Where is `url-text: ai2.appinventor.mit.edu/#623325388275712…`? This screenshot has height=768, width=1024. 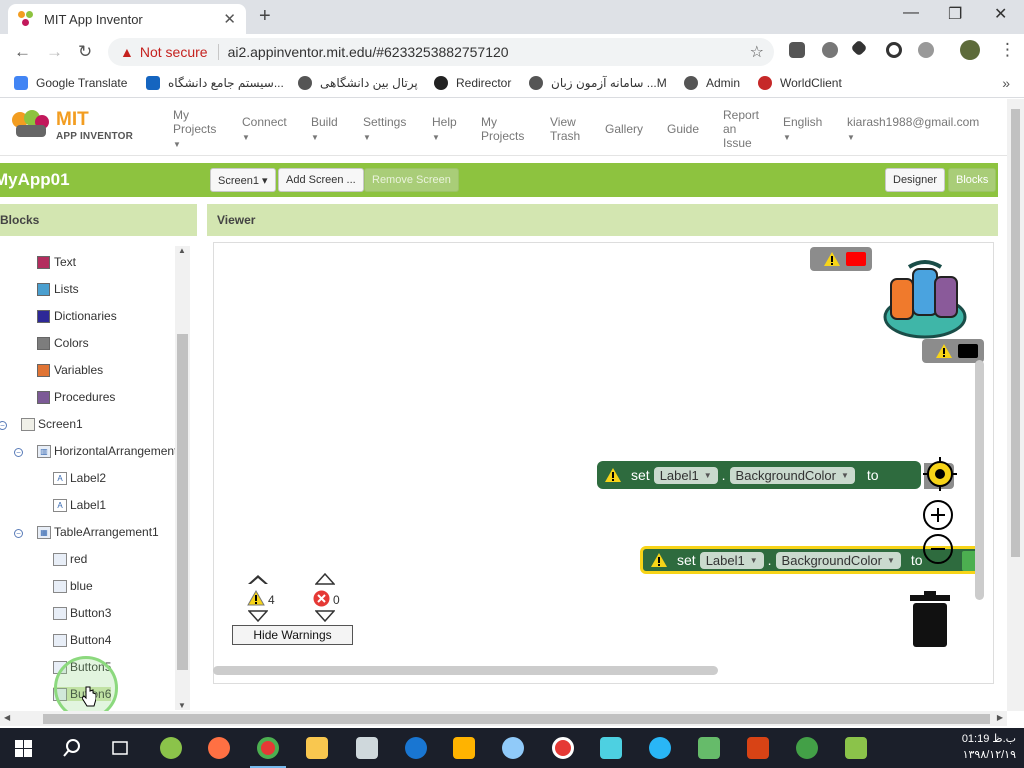
url-text: ai2.appinventor.mit.edu/#623325388275712… is located at coordinates (368, 52).